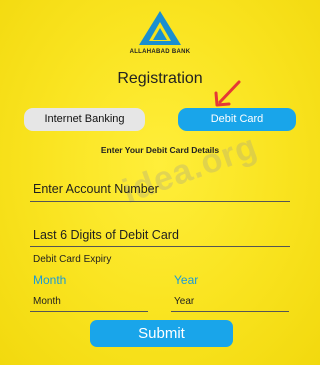 This screenshot has height=365, width=320. Describe the element at coordinates (84, 119) in the screenshot. I see `tab-internet-banking: Internet Banking` at that location.